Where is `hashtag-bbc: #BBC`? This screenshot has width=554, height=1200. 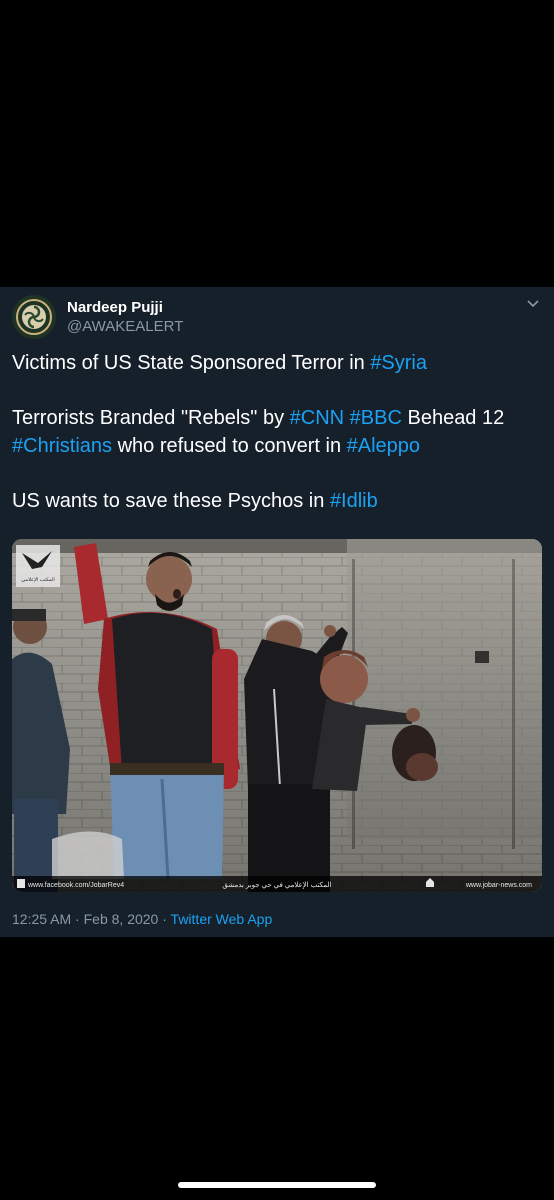
hashtag-bbc: #BBC is located at coordinates (376, 418).